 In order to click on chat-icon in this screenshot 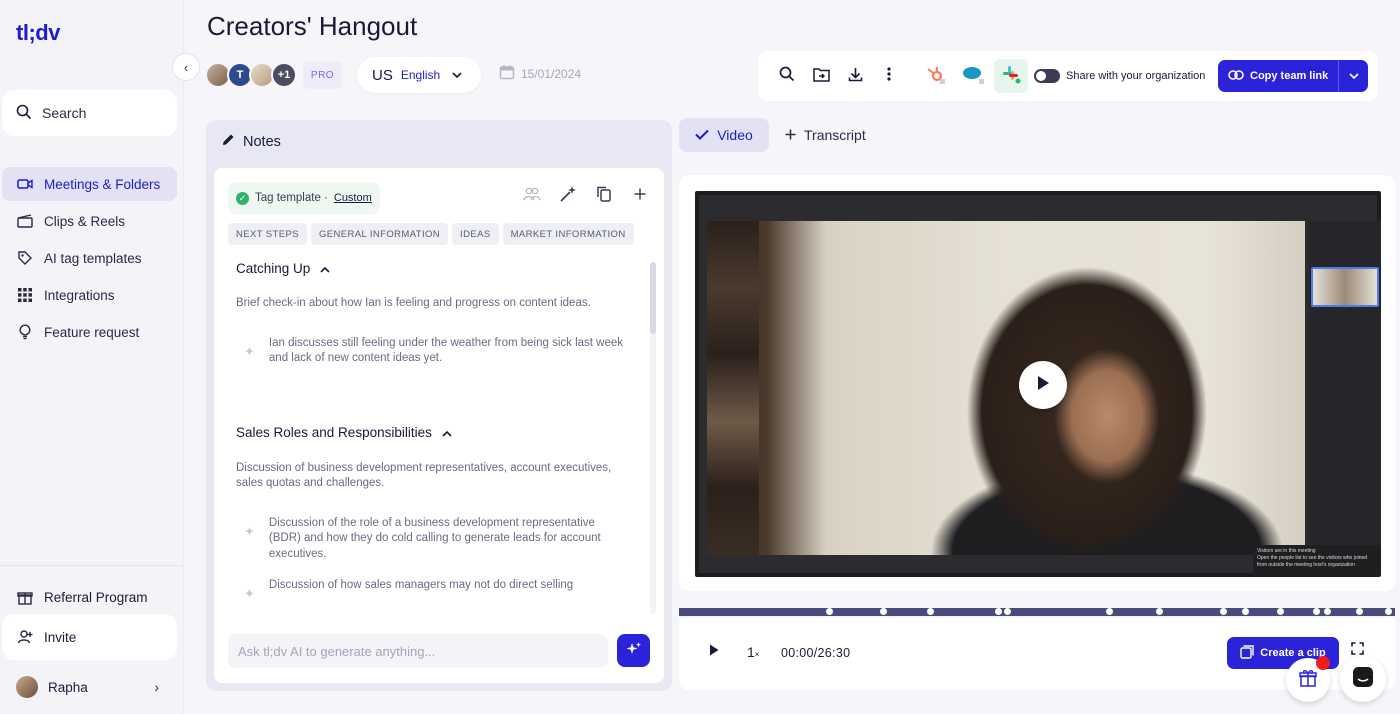, I will do `click(1363, 679)`.